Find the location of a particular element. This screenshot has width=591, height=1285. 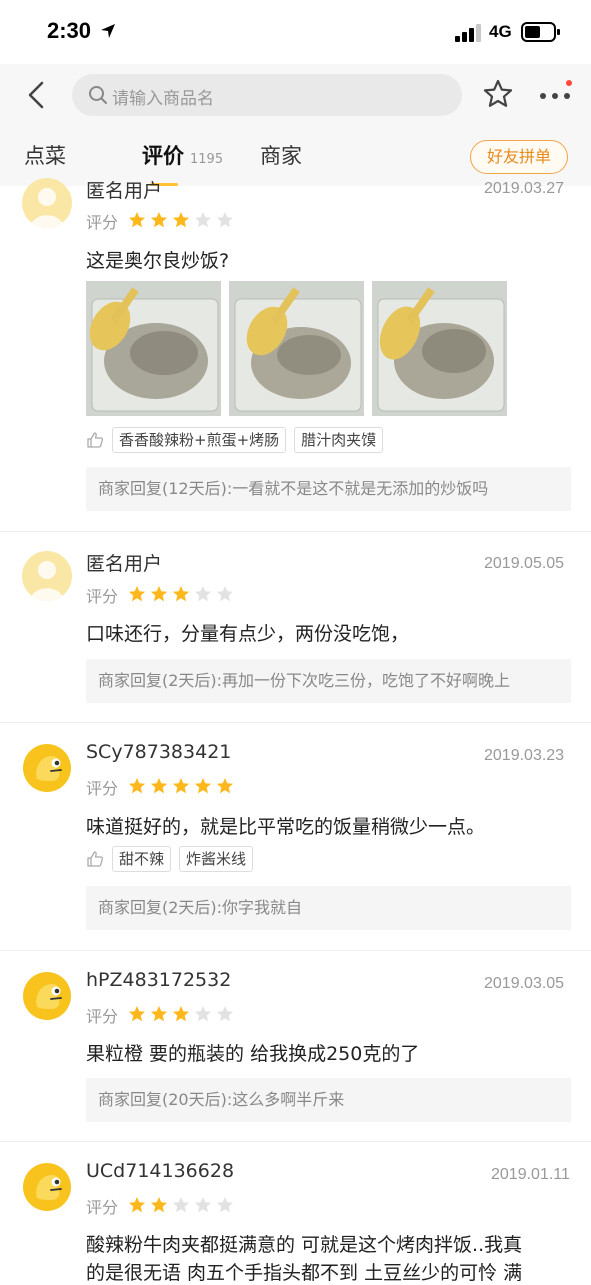

tab-reviews-label: 评价 is located at coordinates (163, 156).